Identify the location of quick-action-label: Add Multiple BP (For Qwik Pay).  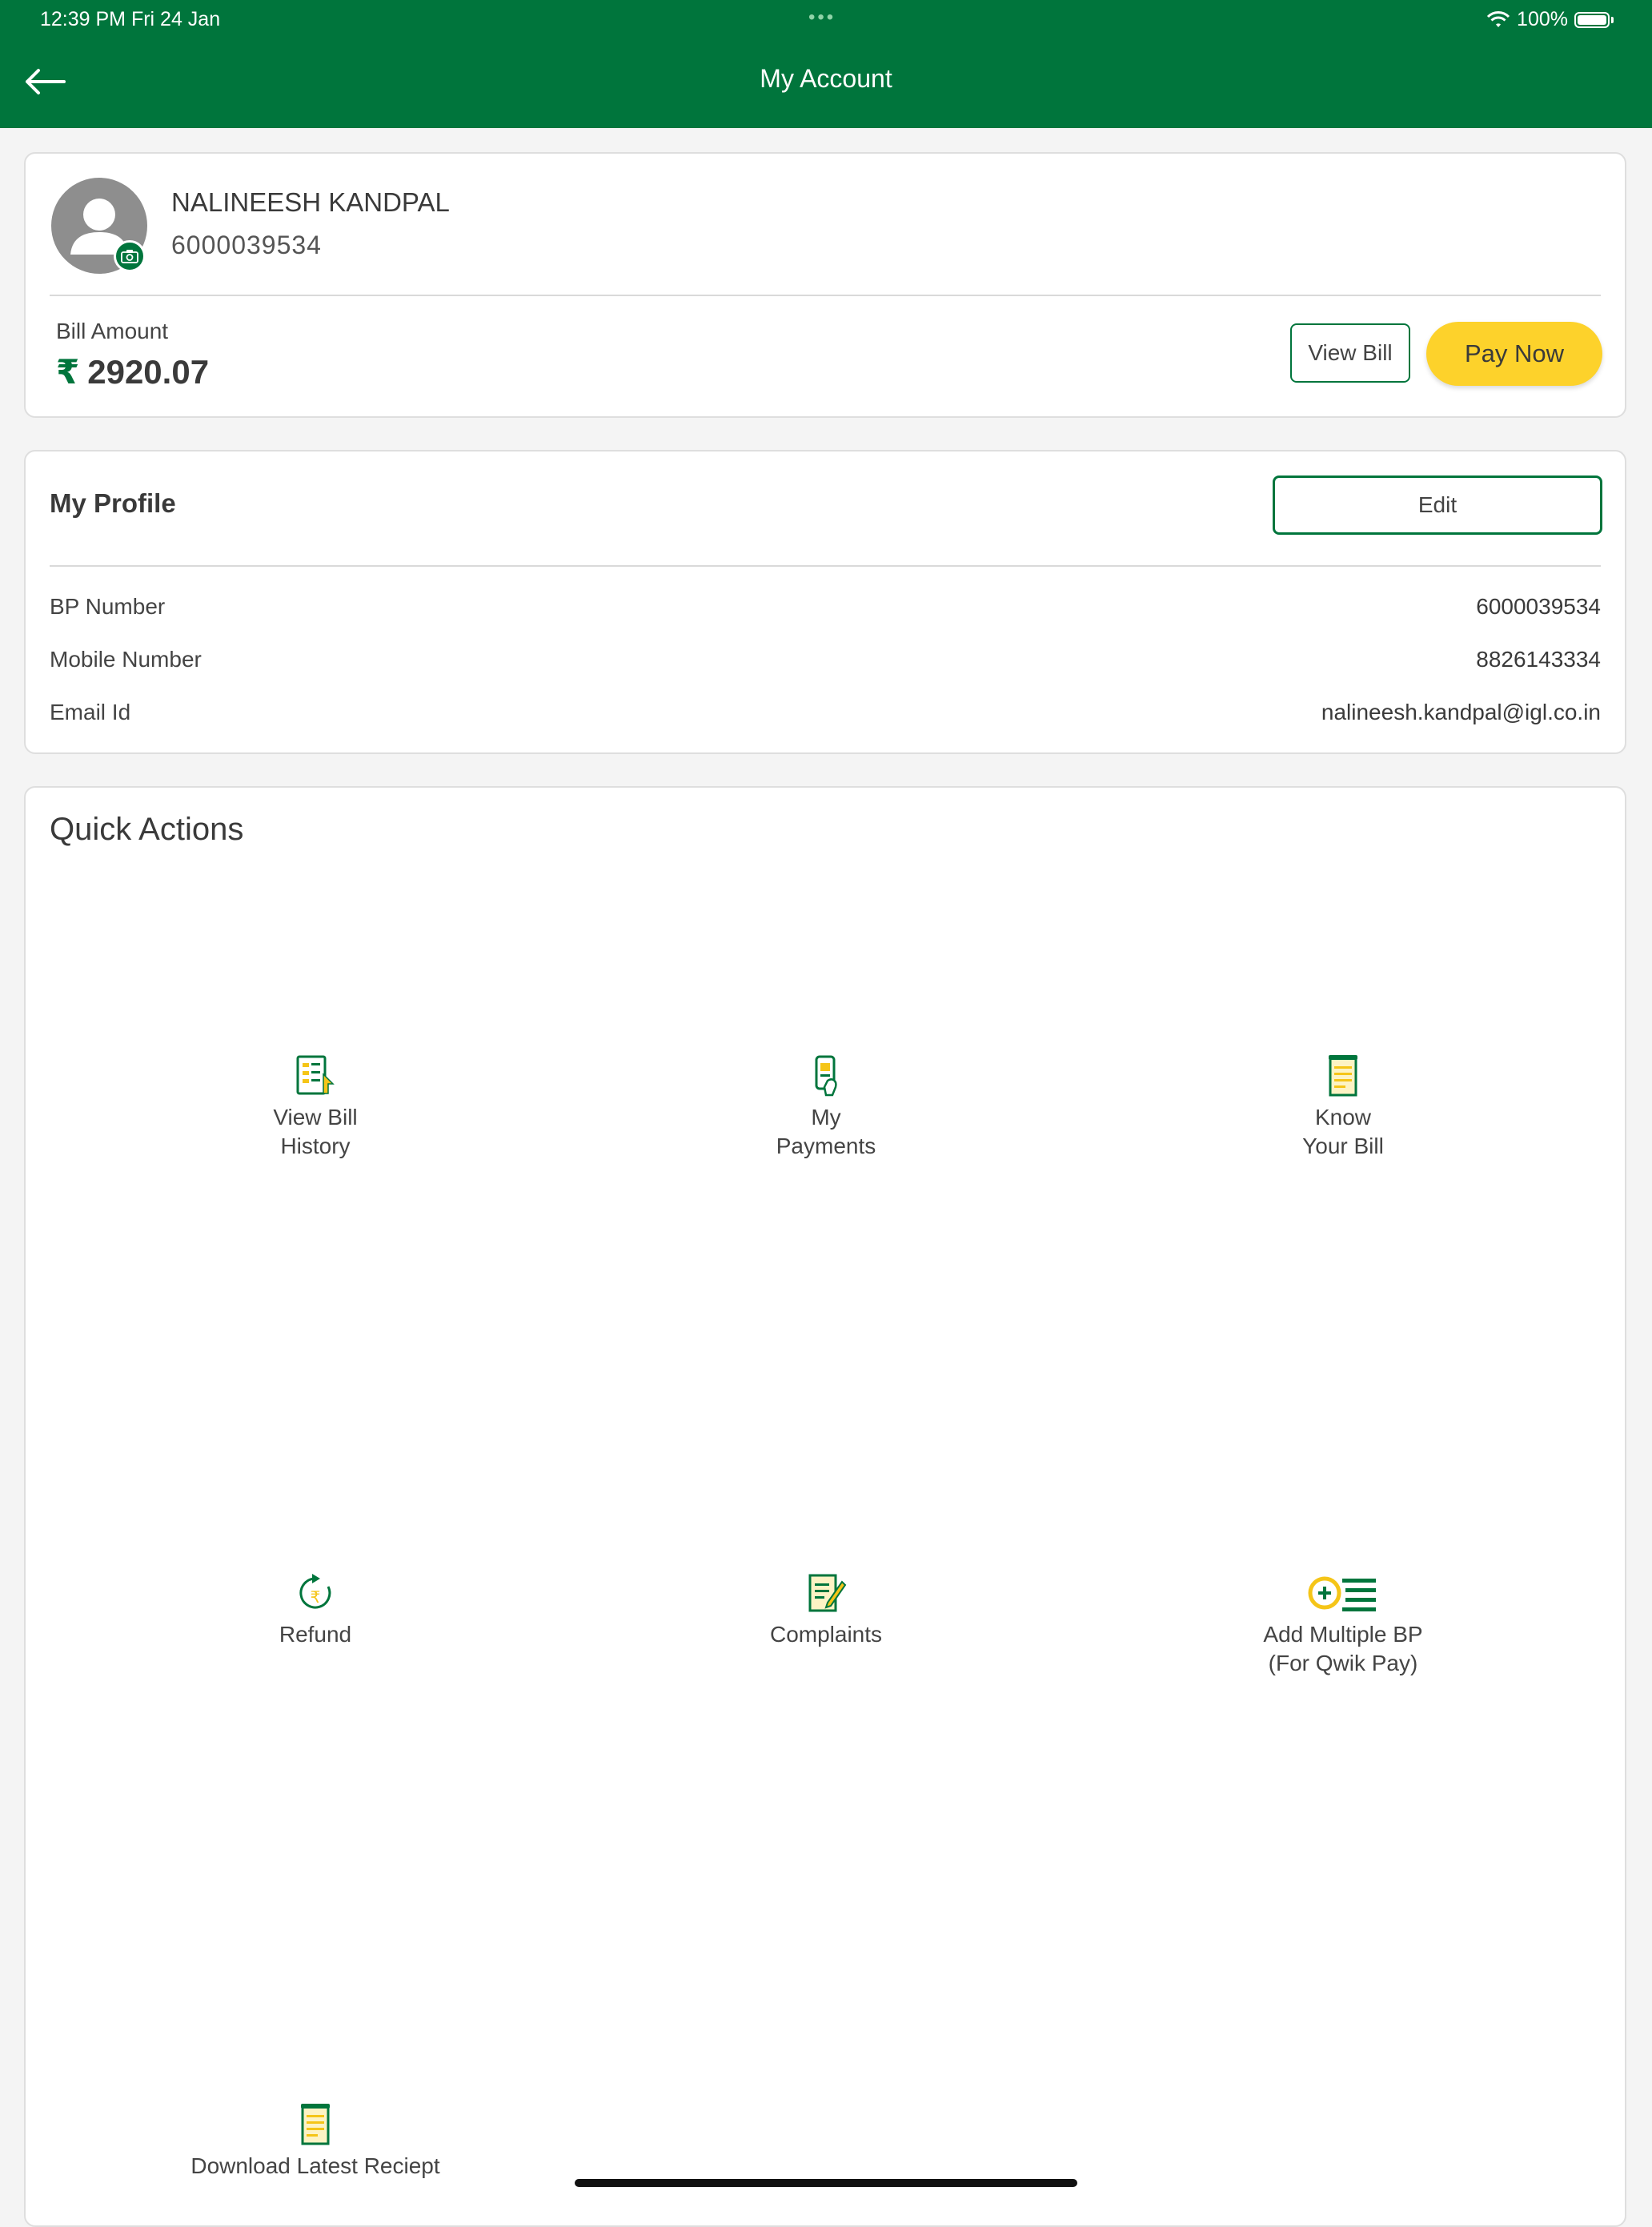
(1343, 1649).